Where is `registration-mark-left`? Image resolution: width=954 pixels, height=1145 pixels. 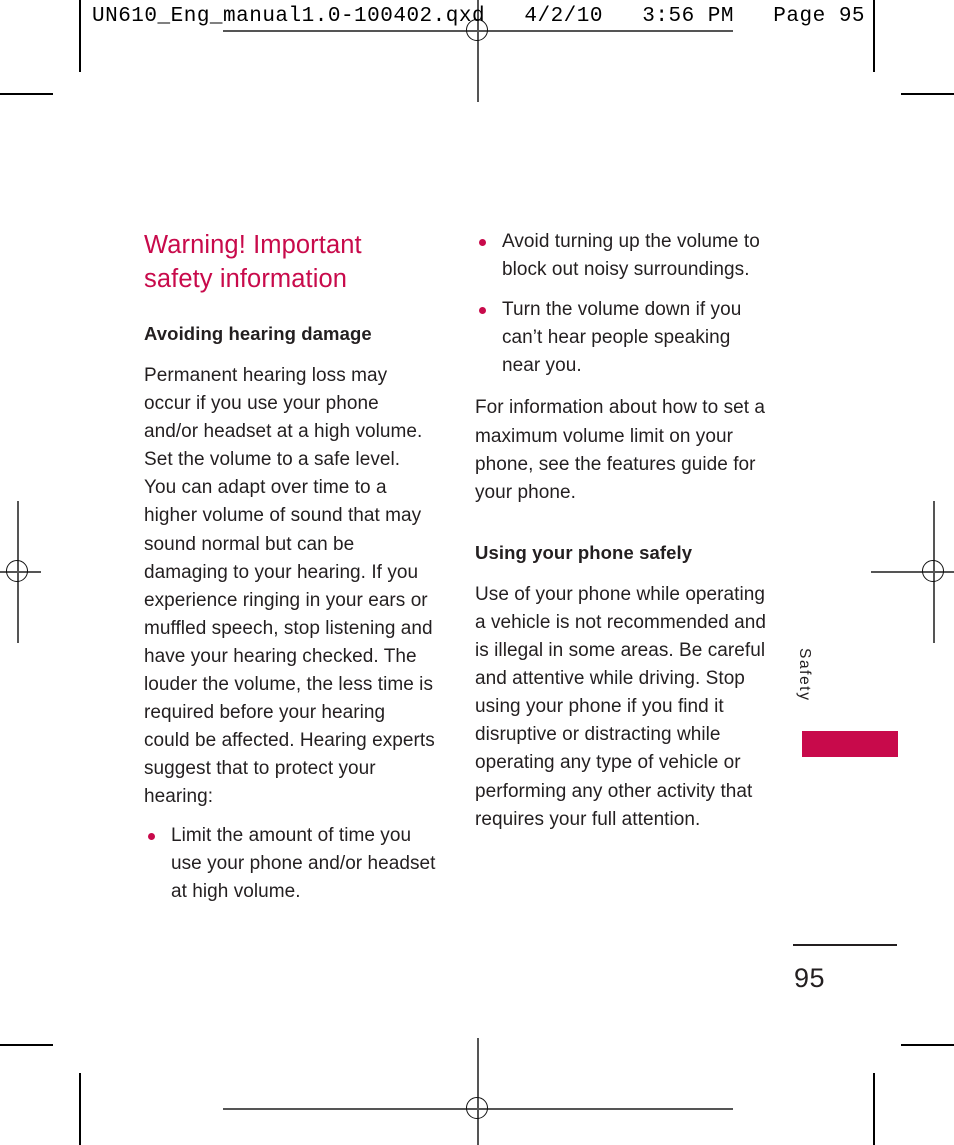 registration-mark-left is located at coordinates (20, 572).